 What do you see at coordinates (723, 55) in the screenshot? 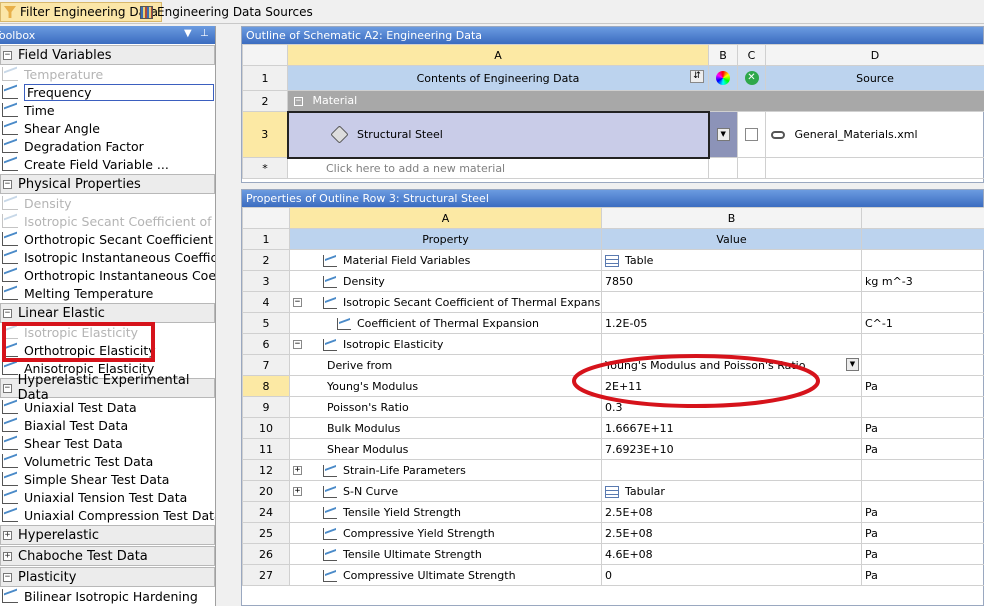
I see `outline-col-b: B` at bounding box center [723, 55].